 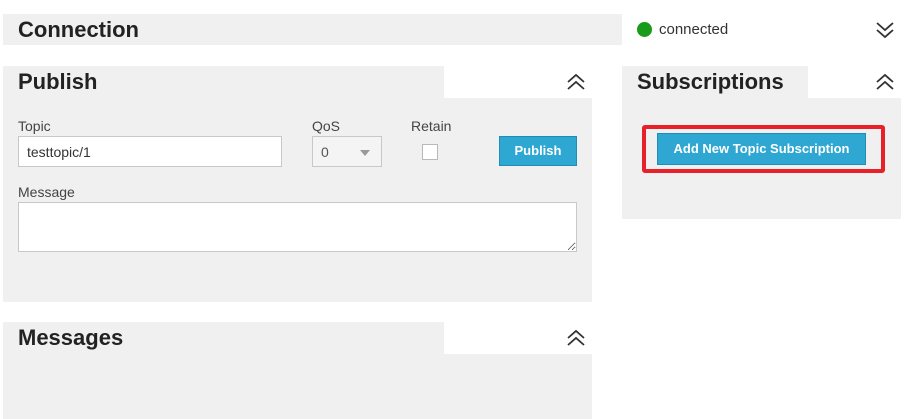 What do you see at coordinates (761, 149) in the screenshot?
I see `add-subscription-button: Add New Topic Subscription` at bounding box center [761, 149].